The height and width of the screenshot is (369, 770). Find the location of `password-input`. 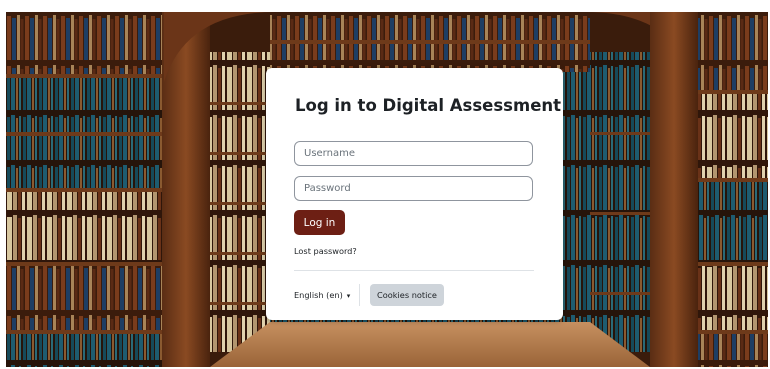

password-input is located at coordinates (413, 188).